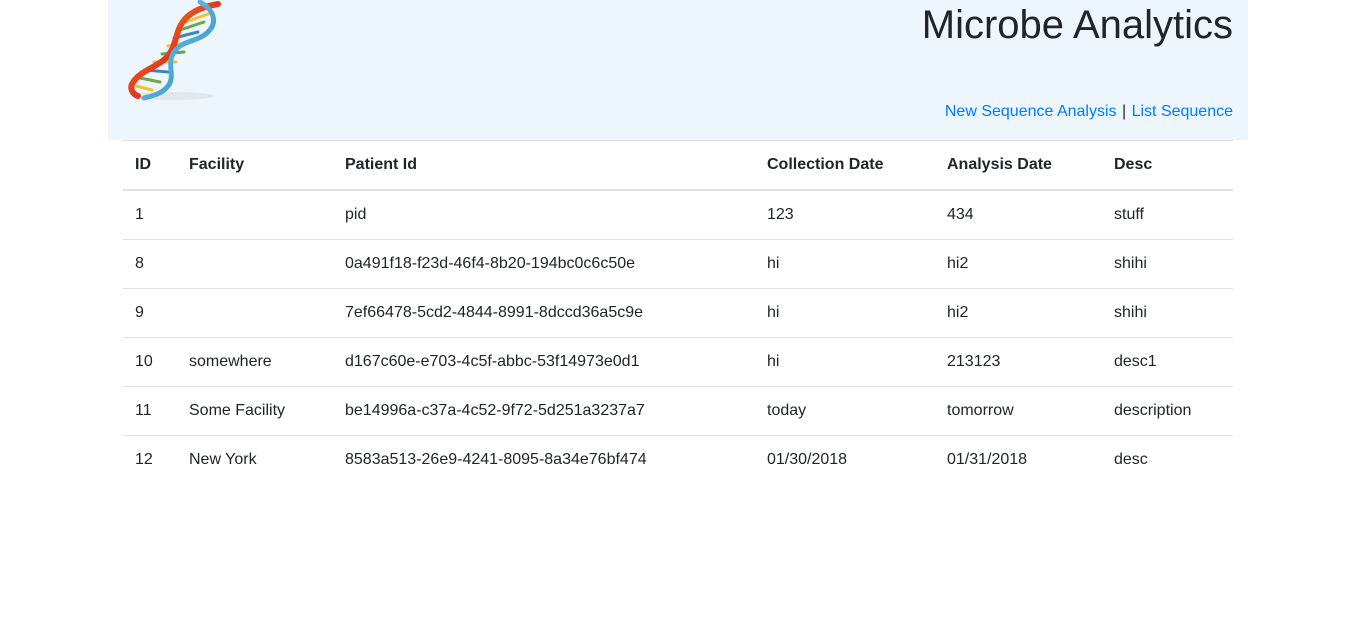 Image resolution: width=1360 pixels, height=632 pixels. I want to click on cell-facility: New York, so click(255, 459).